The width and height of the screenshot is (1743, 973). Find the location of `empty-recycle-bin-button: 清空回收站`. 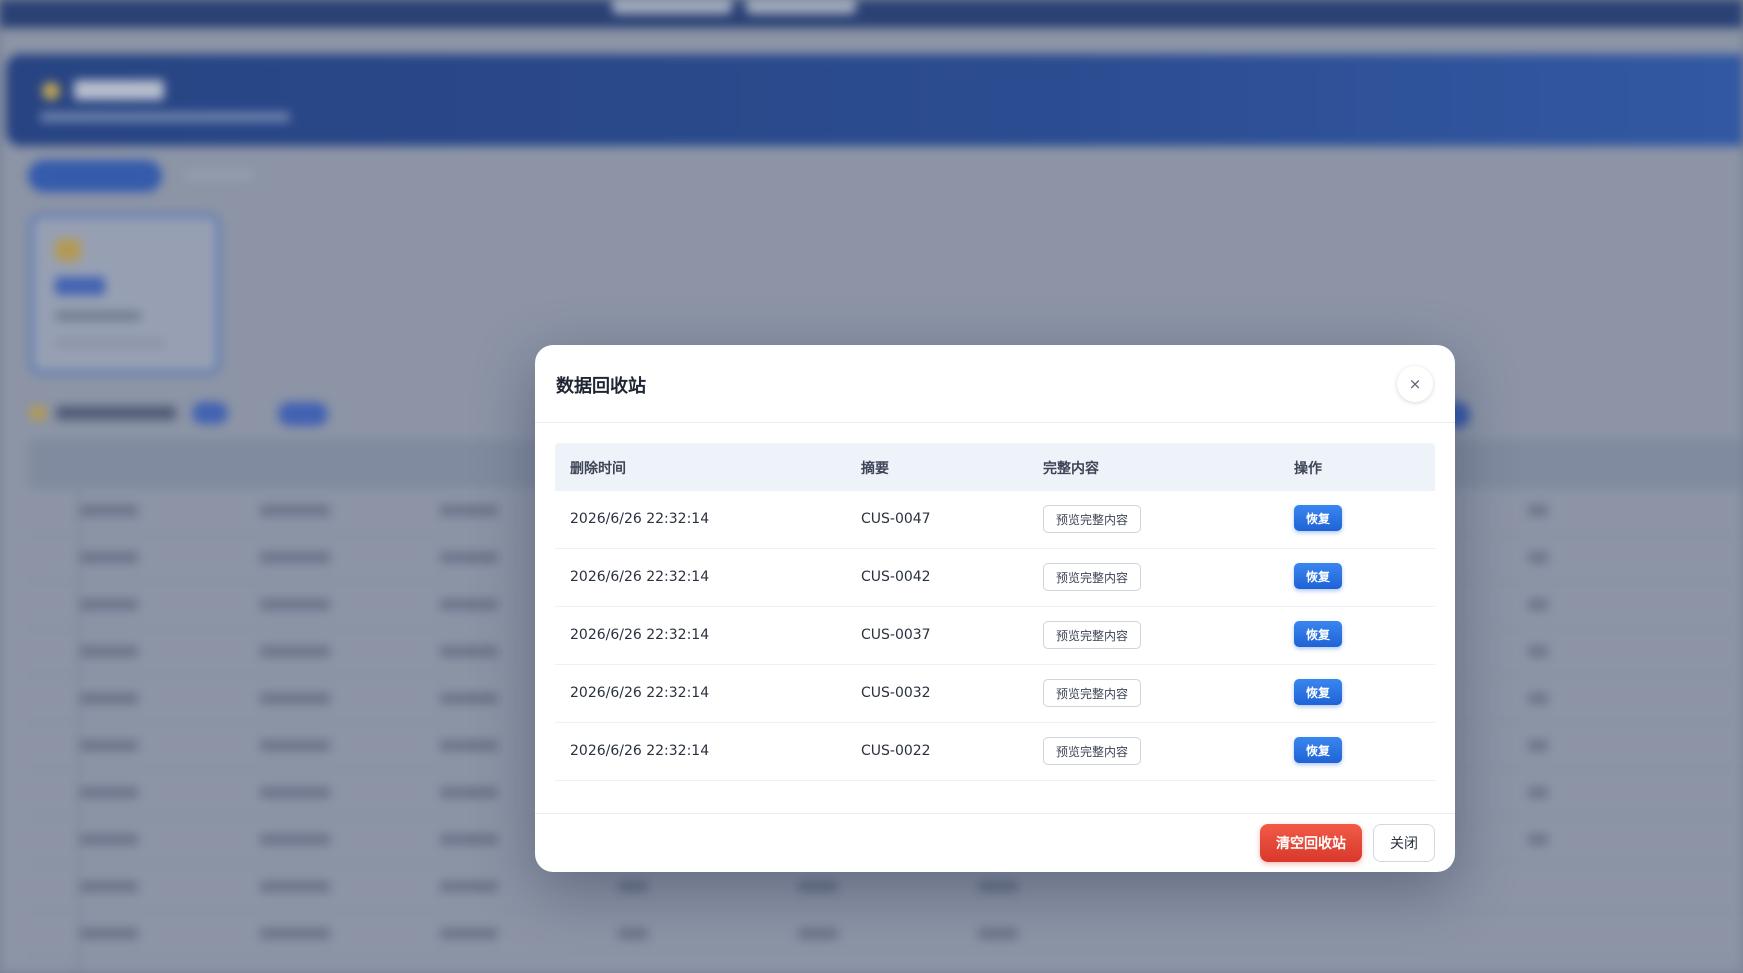

empty-recycle-bin-button: 清空回收站 is located at coordinates (1311, 843).